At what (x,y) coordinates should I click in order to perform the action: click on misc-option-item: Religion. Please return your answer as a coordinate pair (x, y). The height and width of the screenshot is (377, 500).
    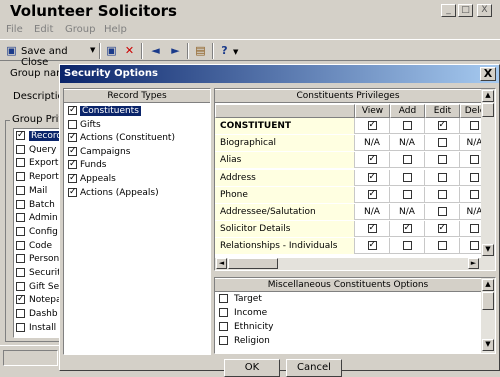
    Looking at the image, I should click on (244, 342).